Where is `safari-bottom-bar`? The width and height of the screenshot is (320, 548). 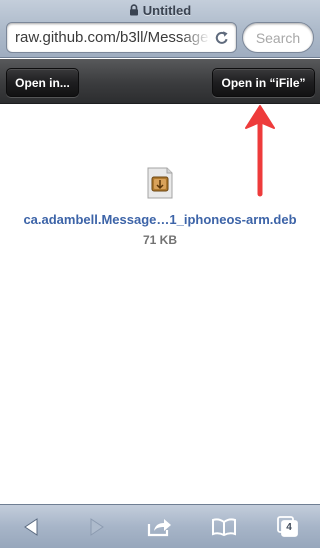 safari-bottom-bar is located at coordinates (160, 526).